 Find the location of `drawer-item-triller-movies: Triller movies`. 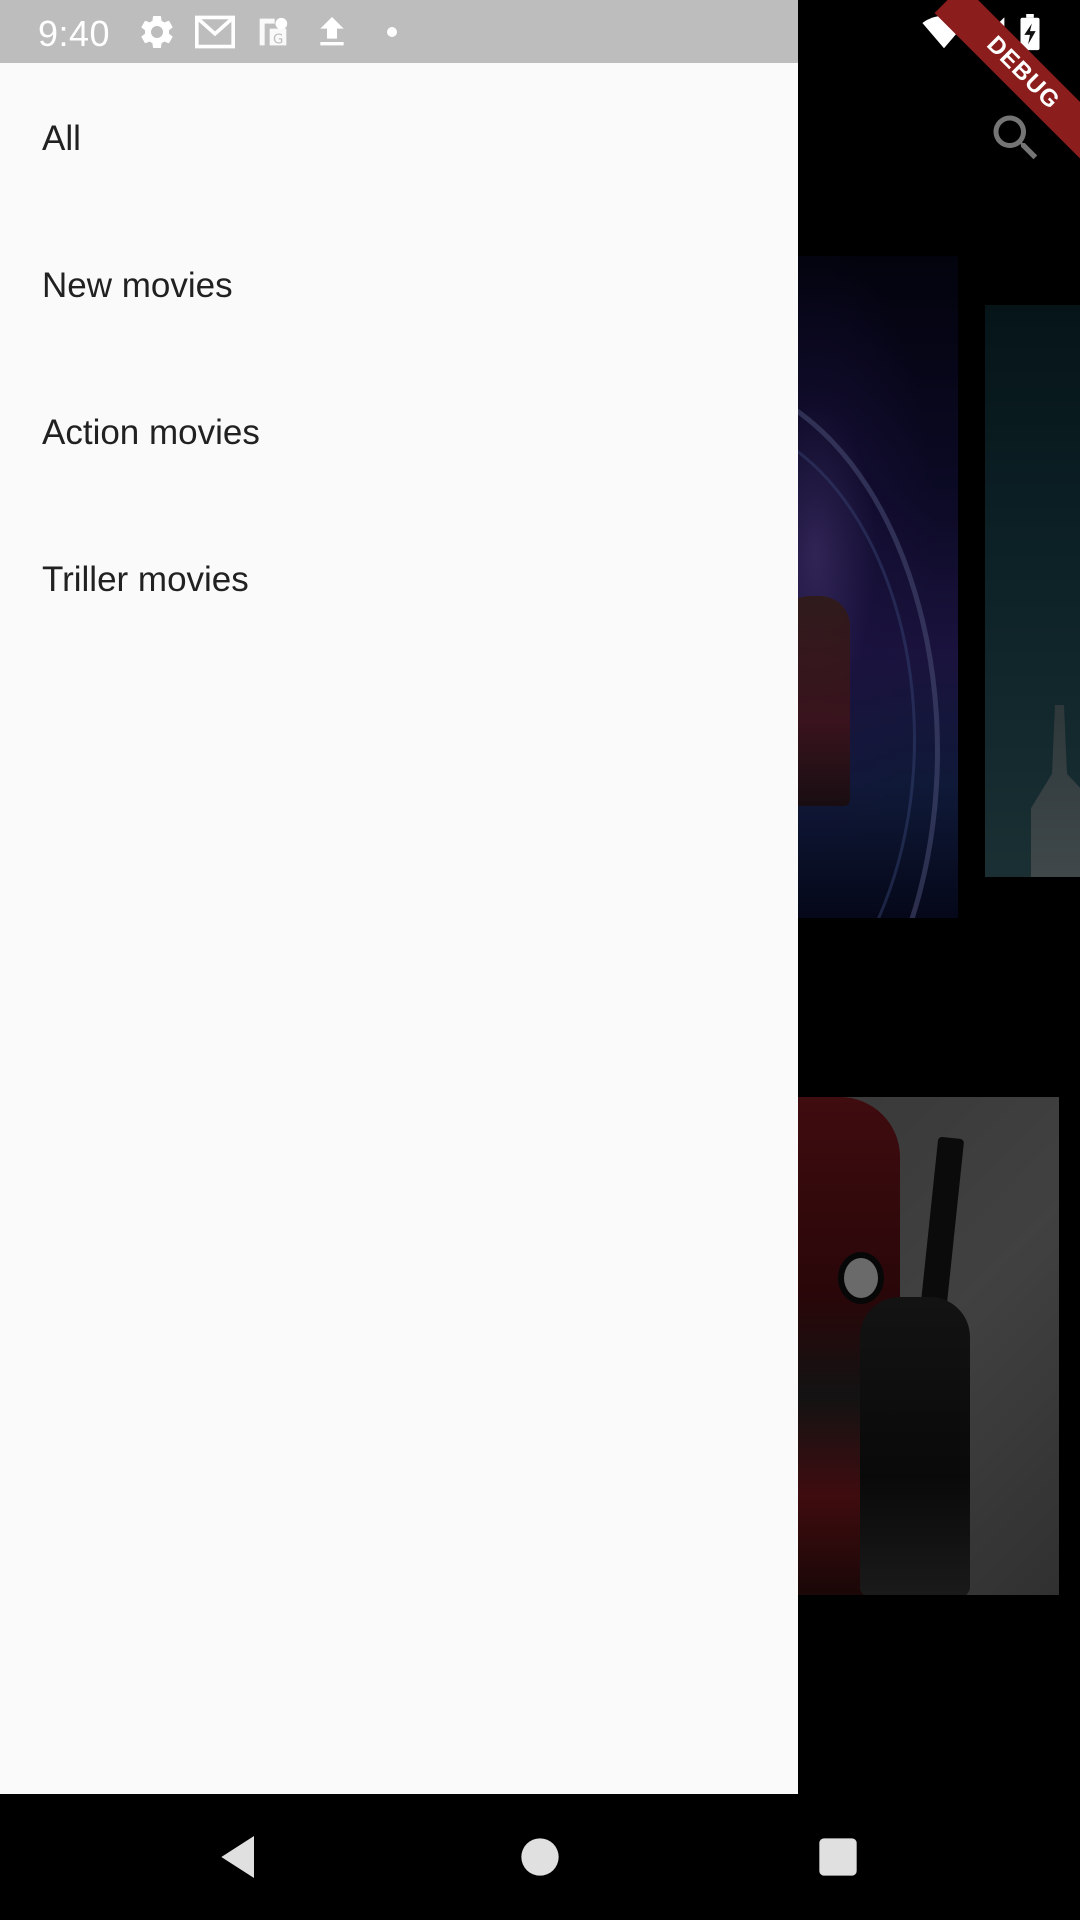

drawer-item-triller-movies: Triller movies is located at coordinates (399, 579).